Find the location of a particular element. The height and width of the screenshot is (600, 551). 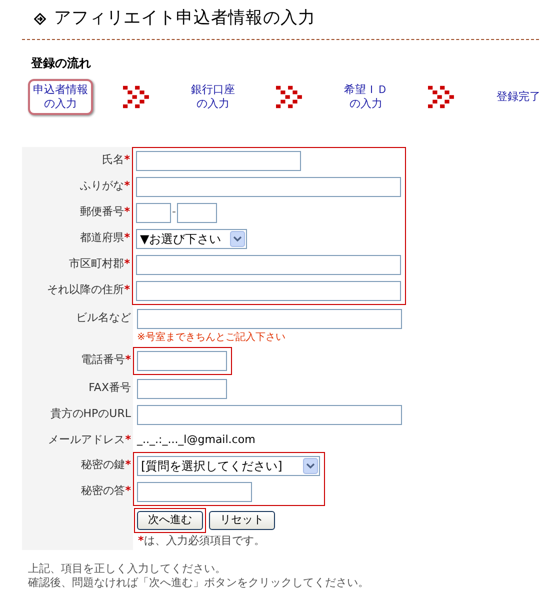

flow-step: 希望ＩＤ の入力 is located at coordinates (365, 96).